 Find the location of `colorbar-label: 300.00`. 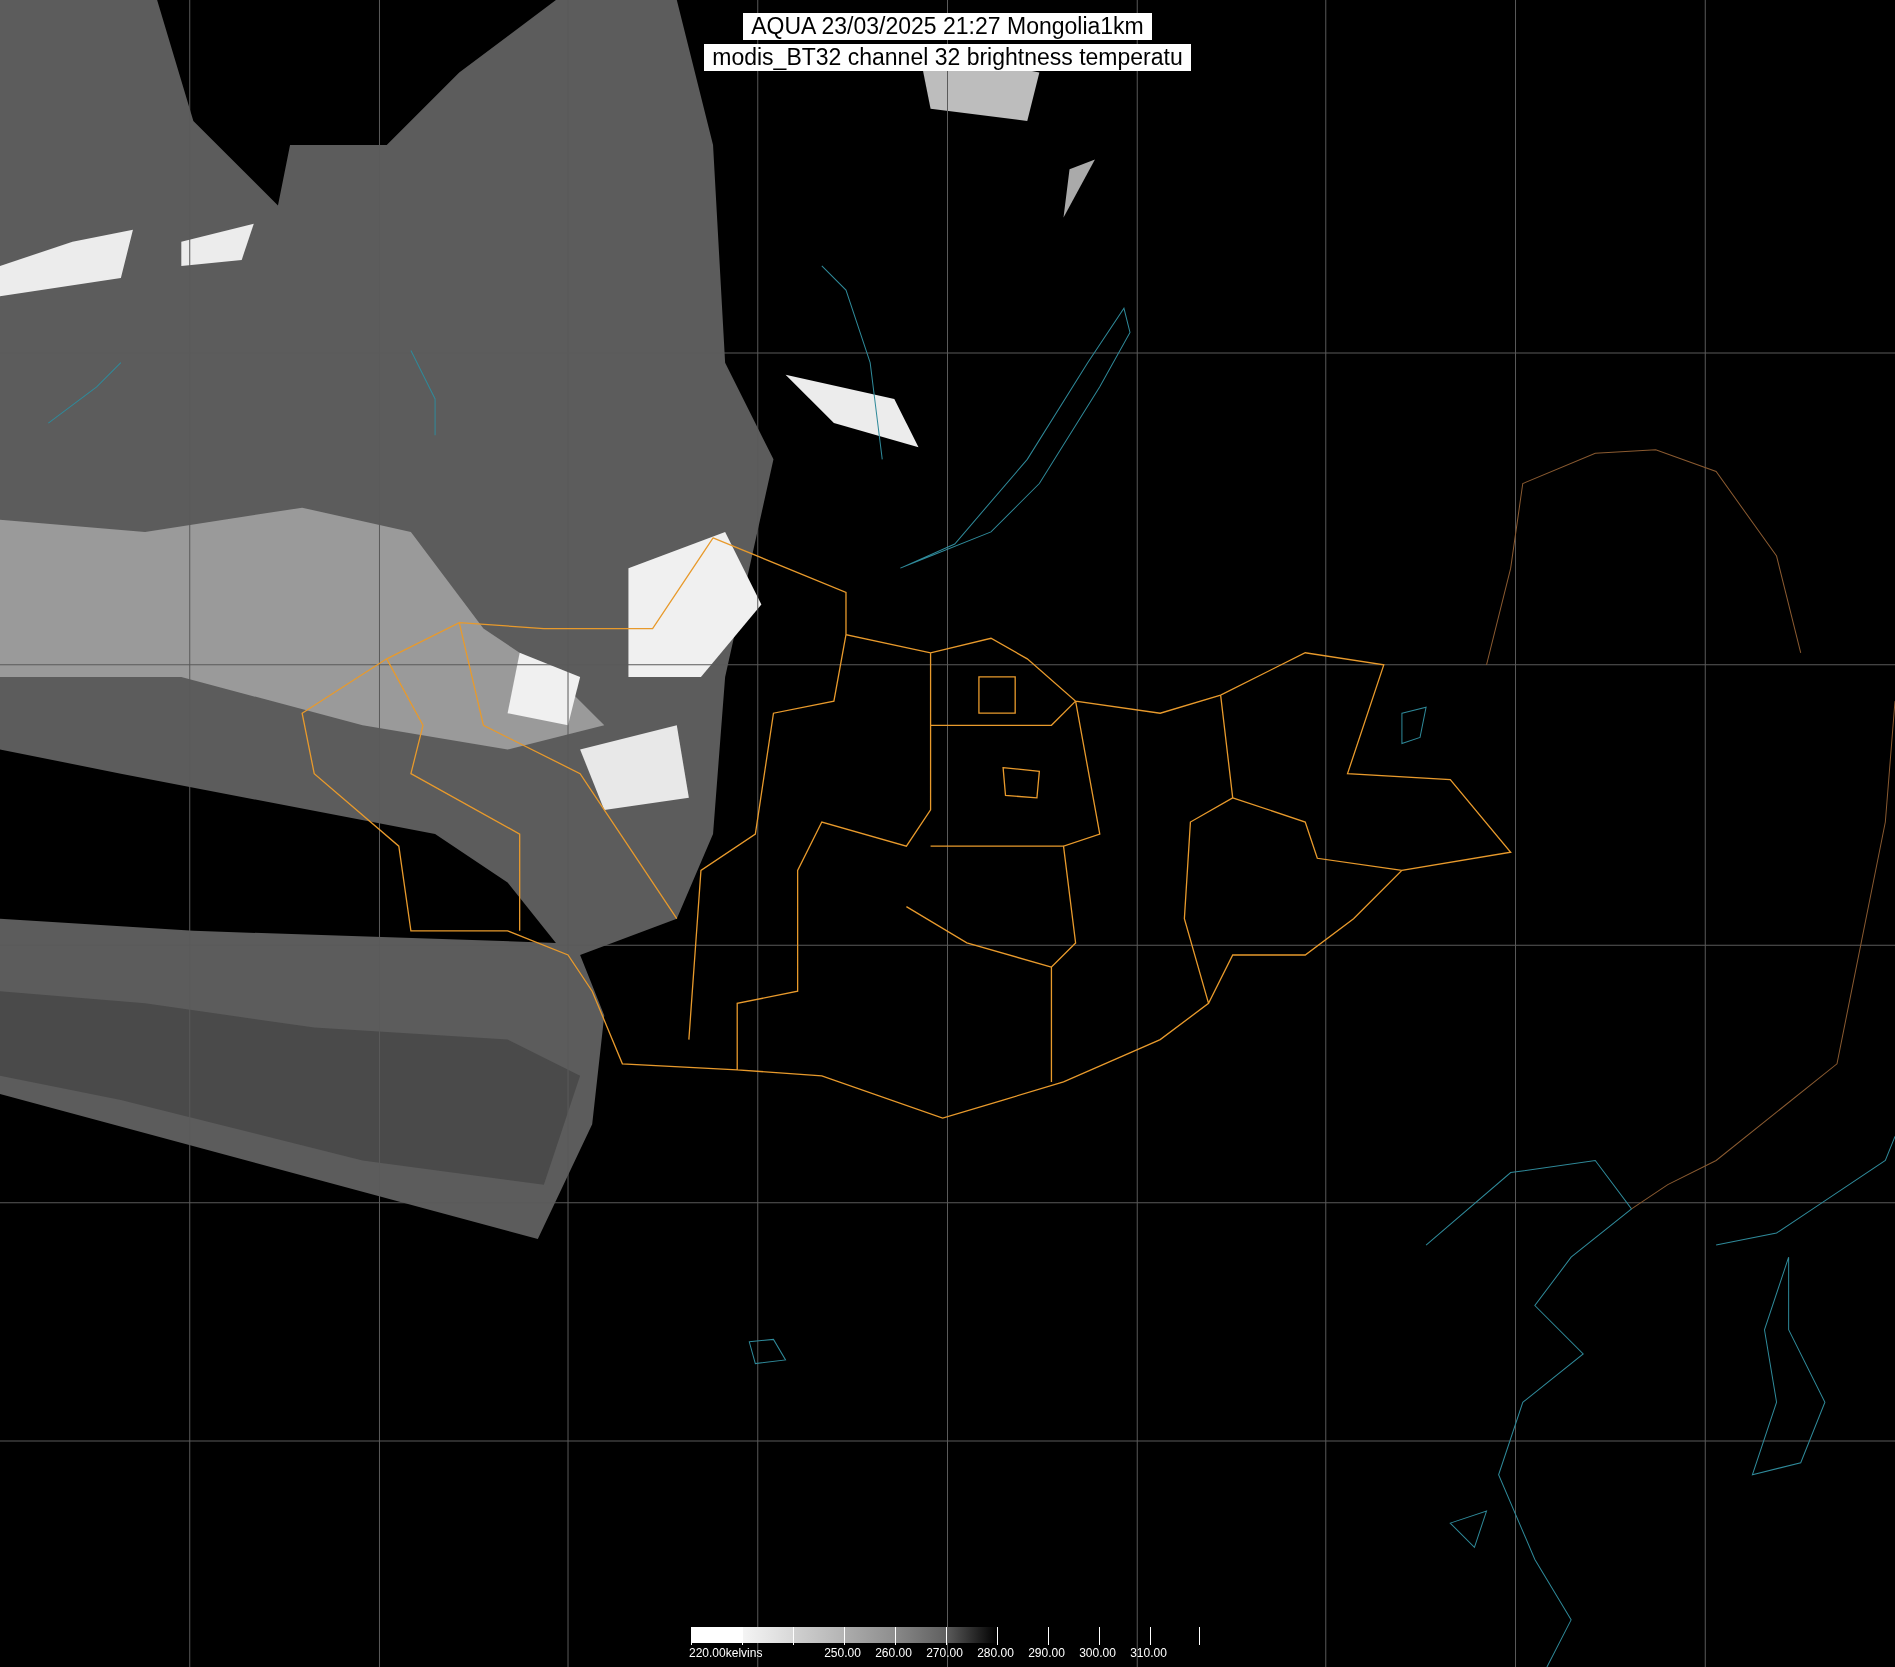

colorbar-label: 300.00 is located at coordinates (1097, 1653).